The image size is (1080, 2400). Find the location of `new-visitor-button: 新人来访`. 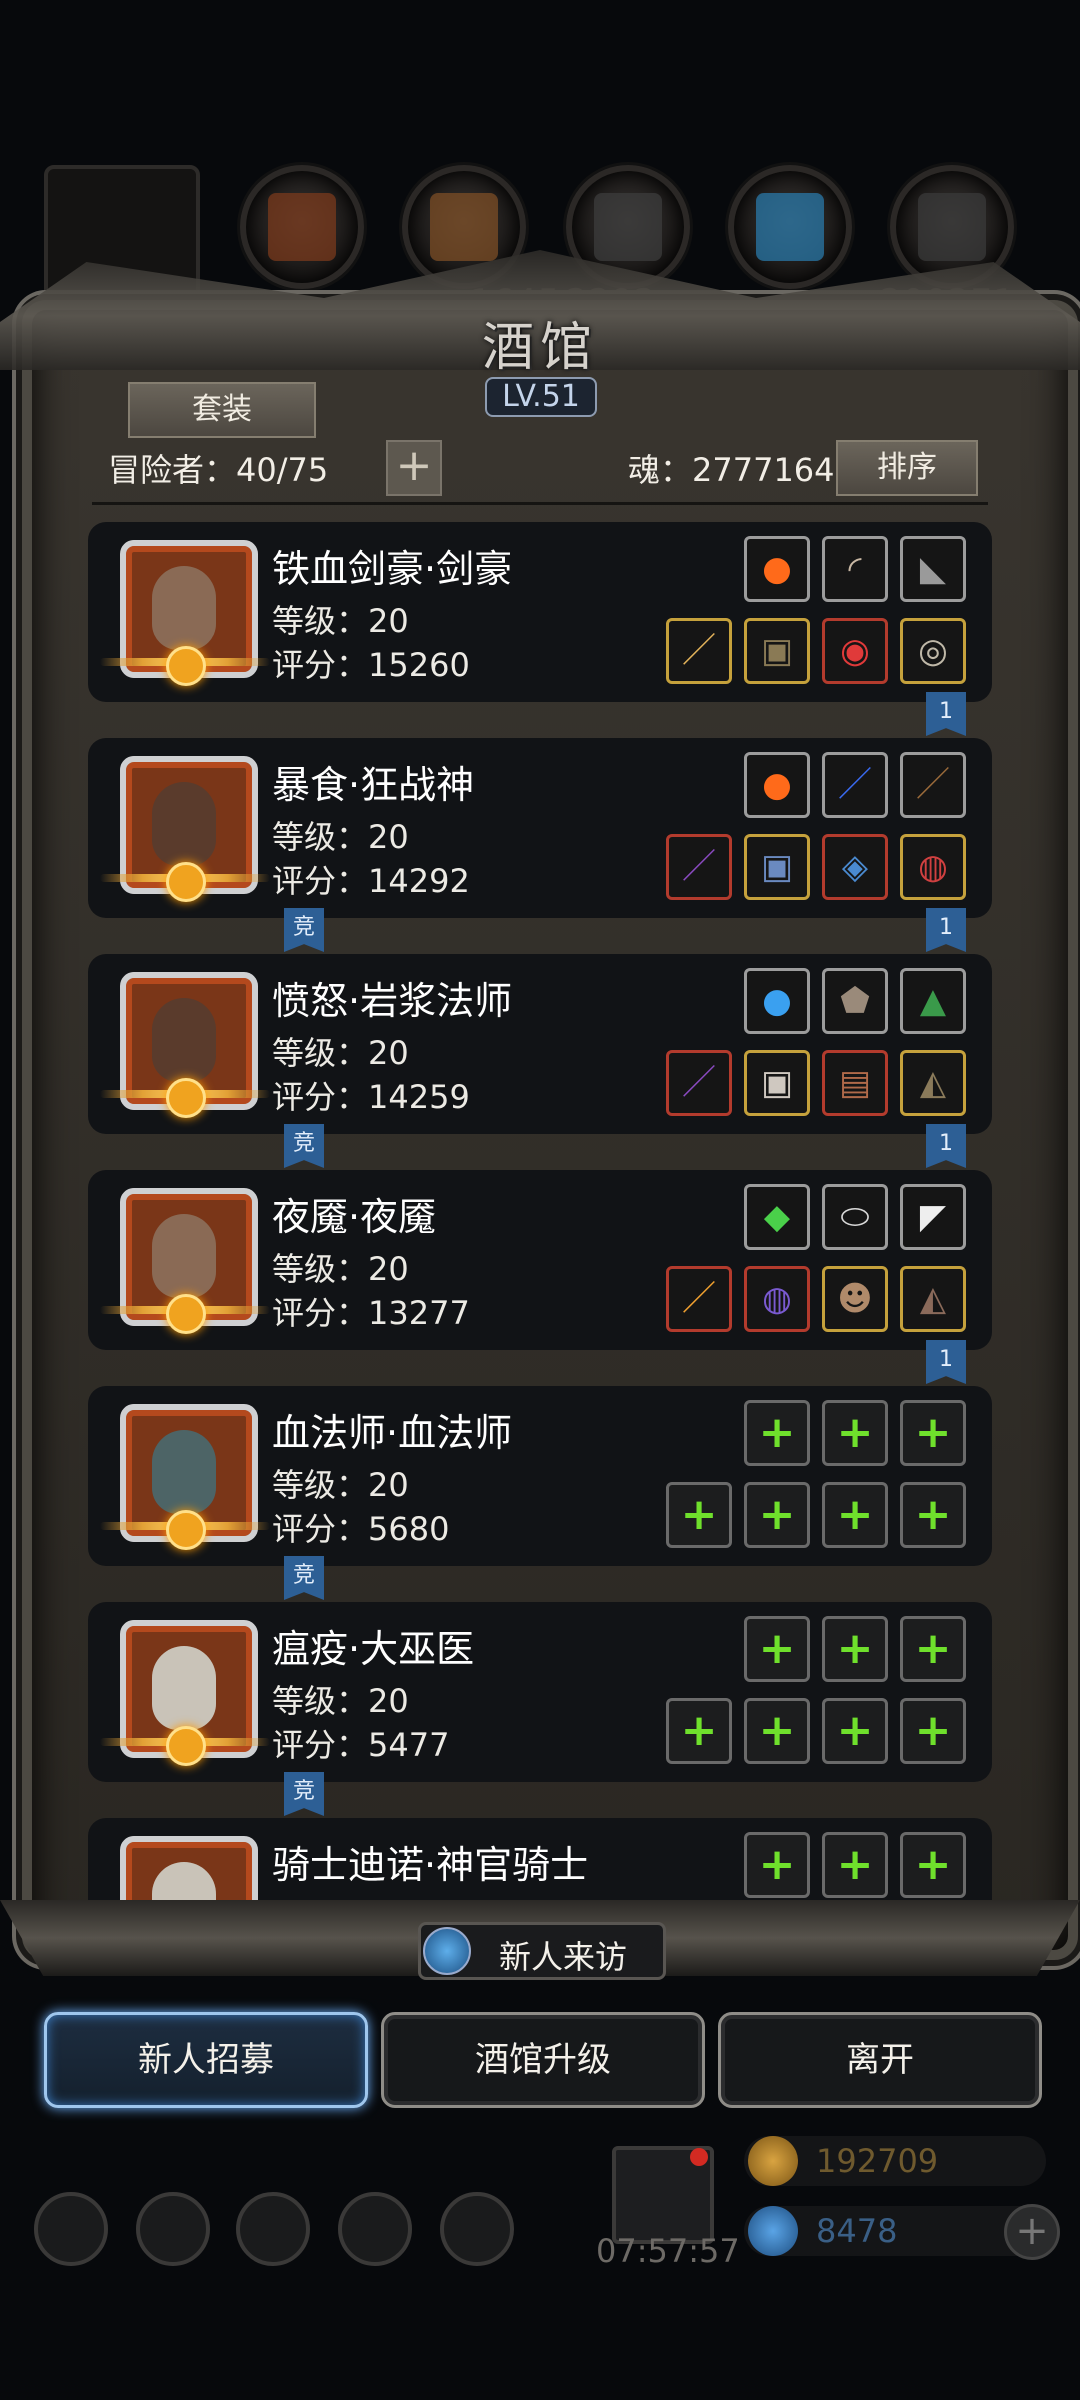

new-visitor-button: 新人来访 is located at coordinates (542, 1951).